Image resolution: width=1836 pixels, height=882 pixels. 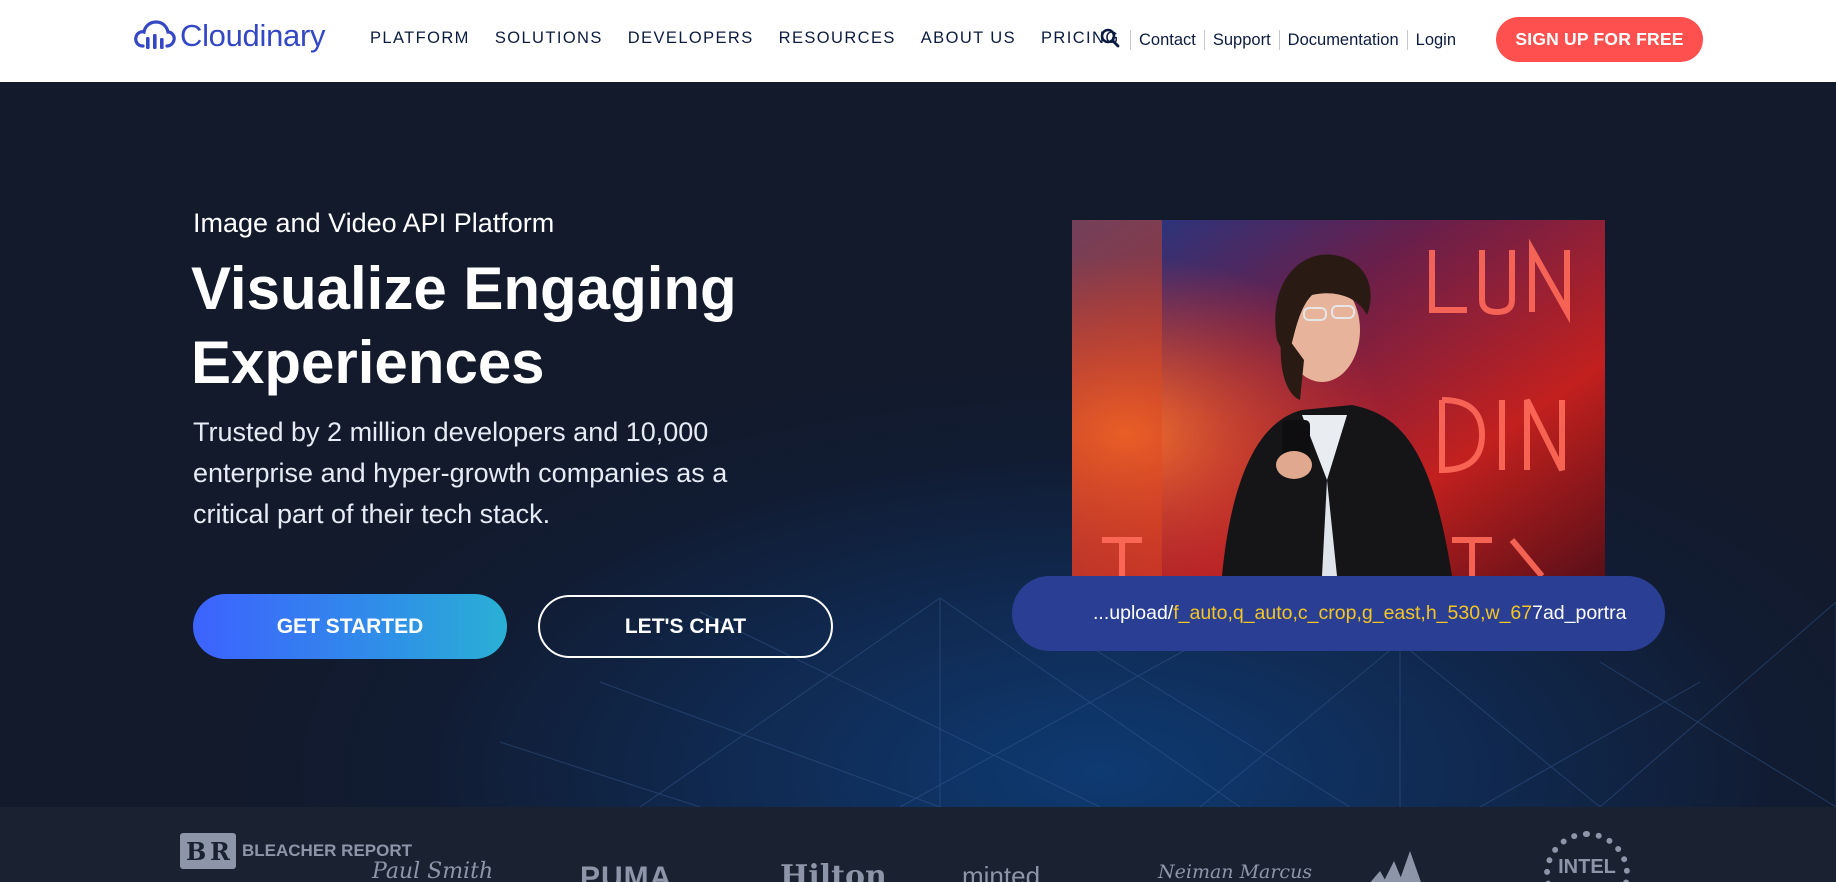 What do you see at coordinates (1395, 866) in the screenshot?
I see `brand-logo-adidas` at bounding box center [1395, 866].